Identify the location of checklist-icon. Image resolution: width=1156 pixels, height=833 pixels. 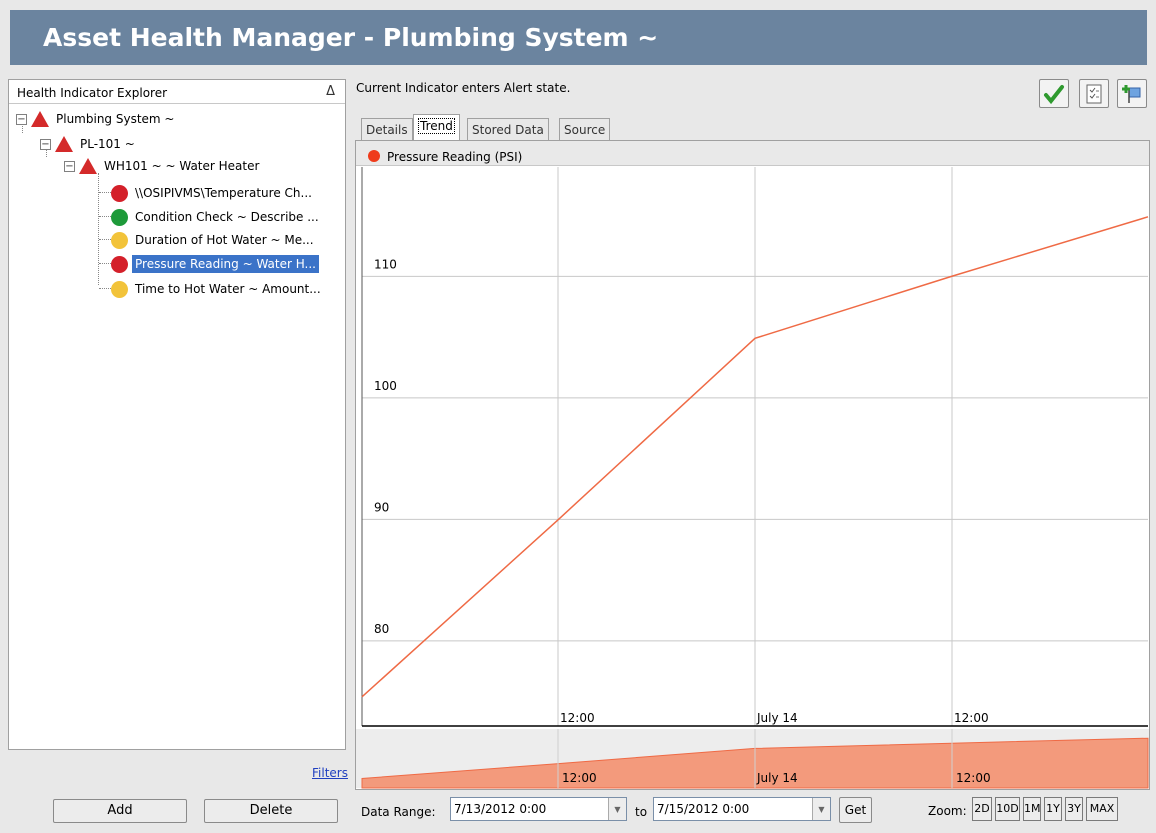
(1094, 93).